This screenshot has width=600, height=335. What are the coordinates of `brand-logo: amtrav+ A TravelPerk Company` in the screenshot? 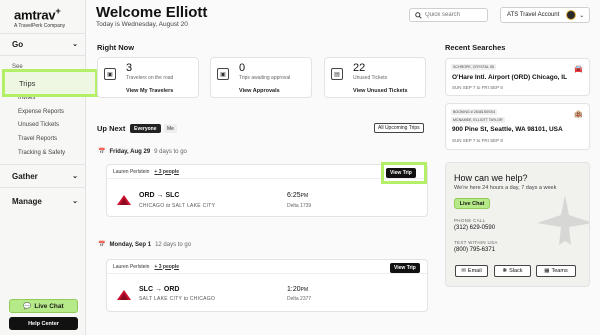 It's located at (39, 17).